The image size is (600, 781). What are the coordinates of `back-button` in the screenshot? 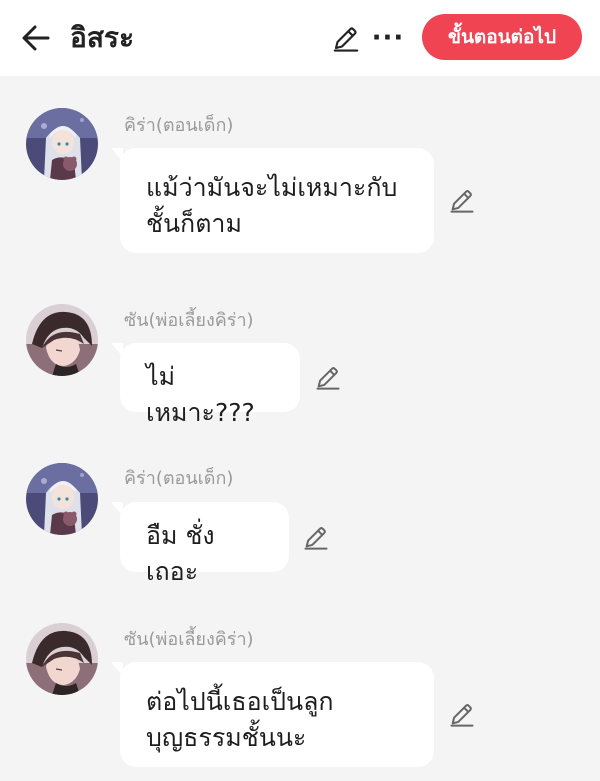 It's located at (36, 38).